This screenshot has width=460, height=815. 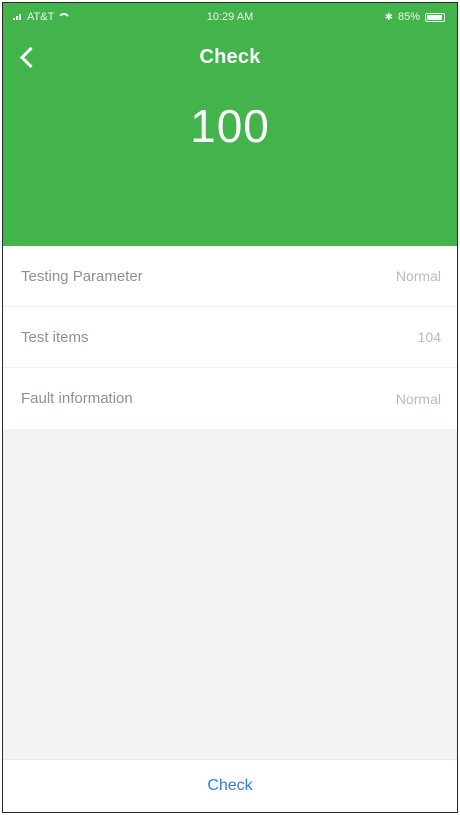 I want to click on bottom-bar: Check, so click(x=230, y=785).